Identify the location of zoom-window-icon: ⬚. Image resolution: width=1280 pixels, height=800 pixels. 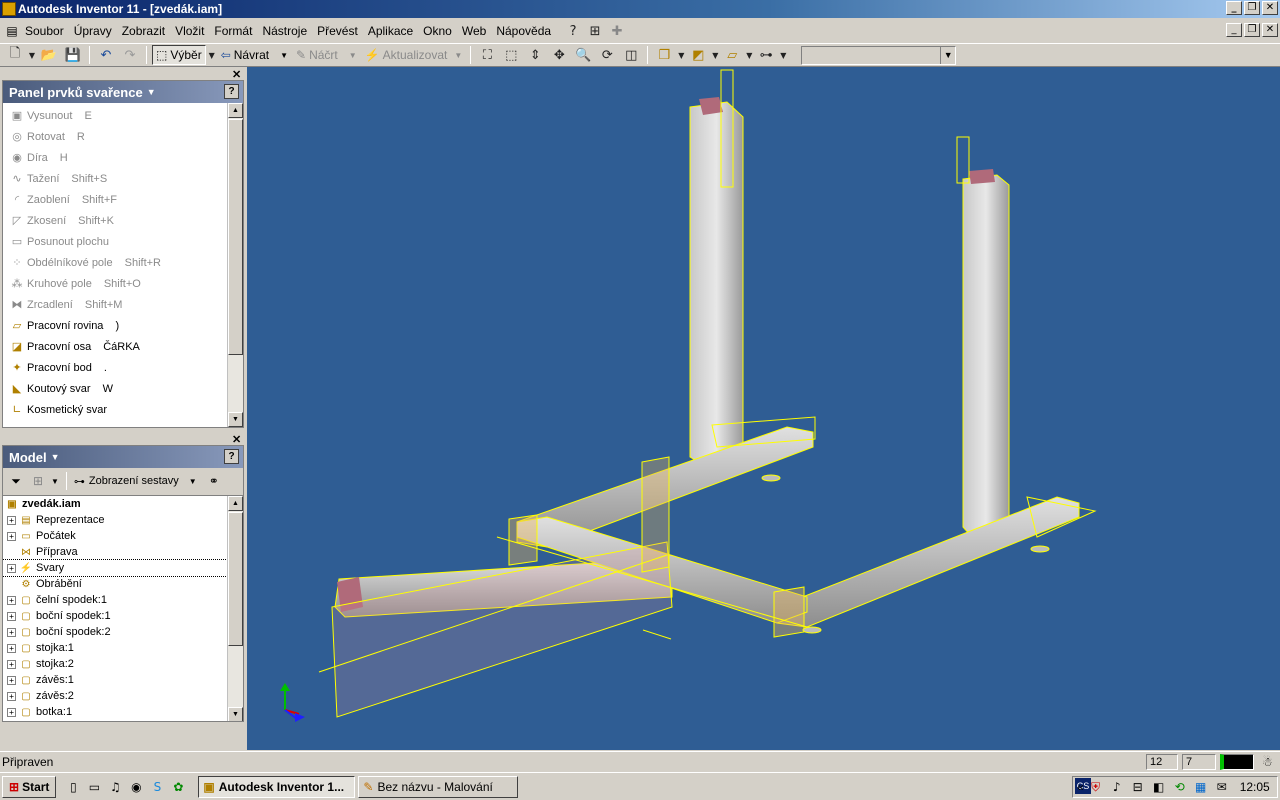
(511, 55).